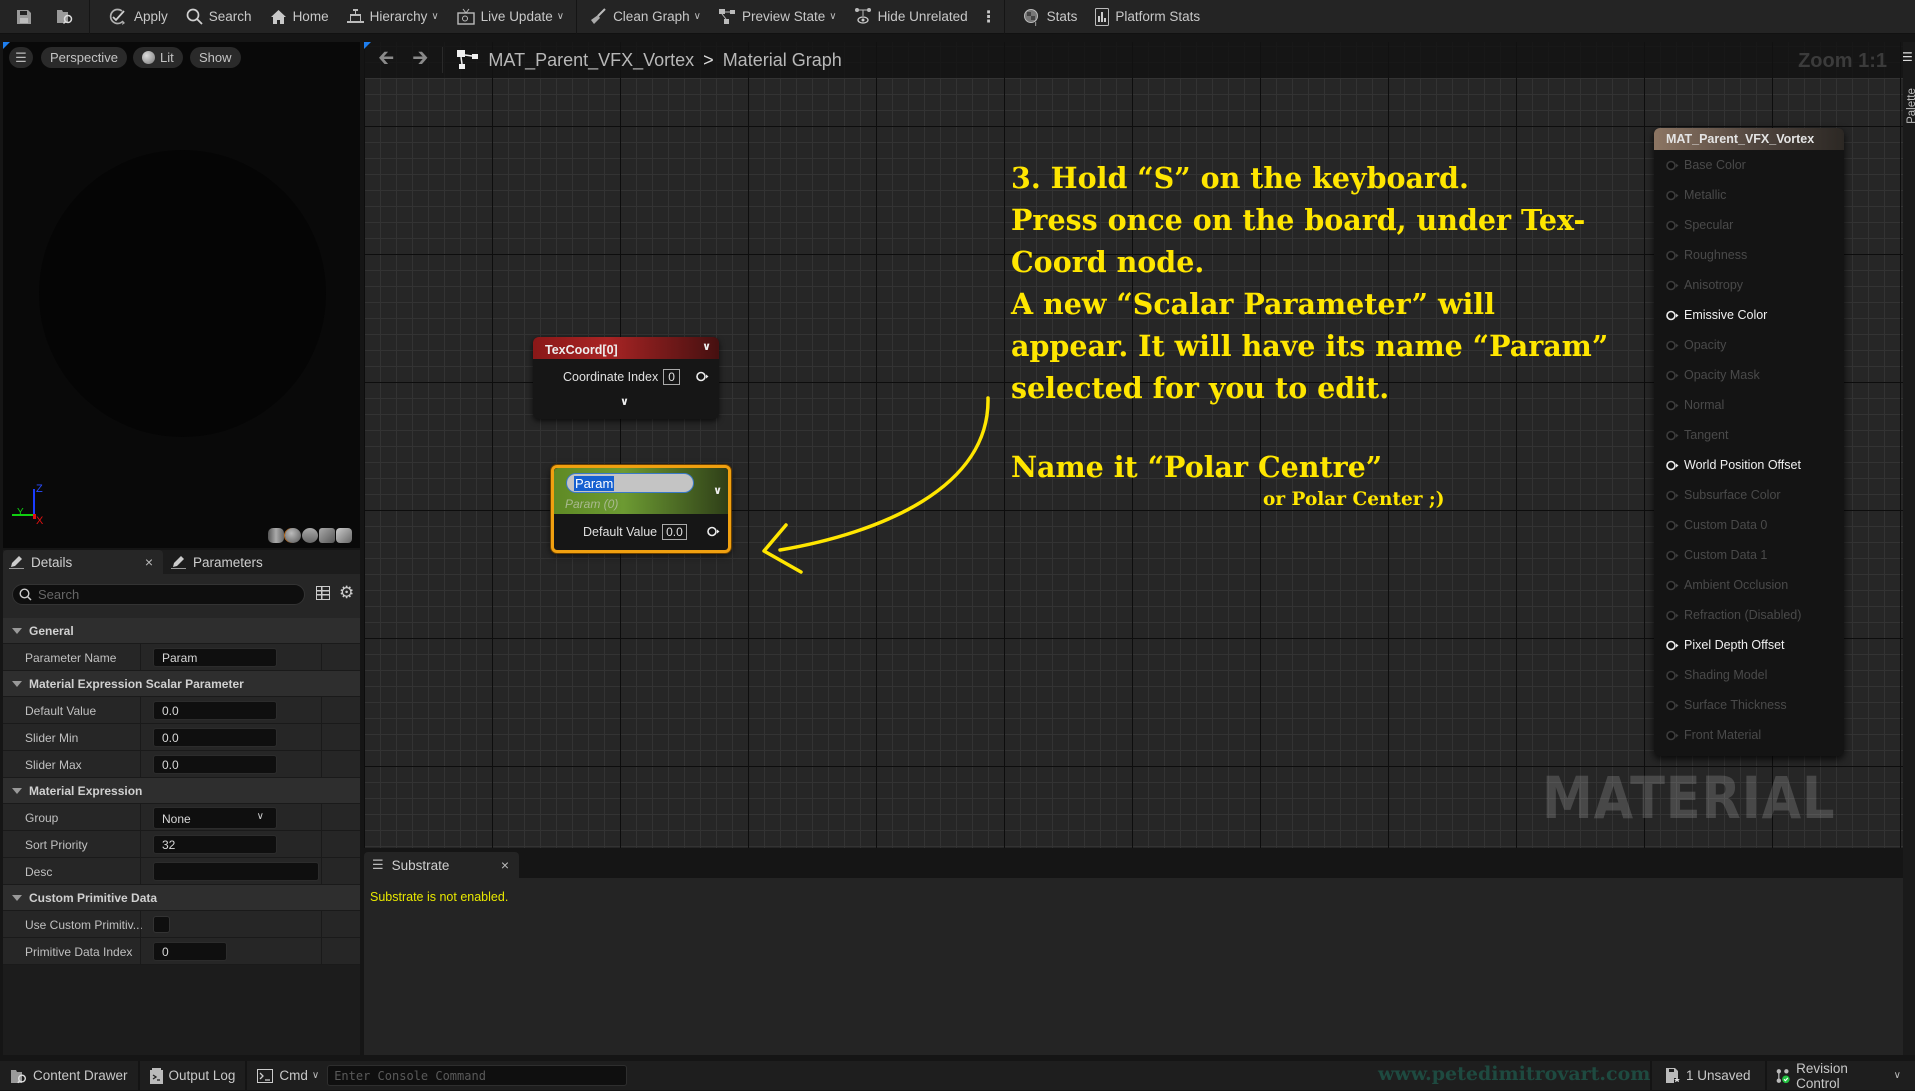  What do you see at coordinates (1727, 585) in the screenshot?
I see `result-pin-row: Ambient Occlusion` at bounding box center [1727, 585].